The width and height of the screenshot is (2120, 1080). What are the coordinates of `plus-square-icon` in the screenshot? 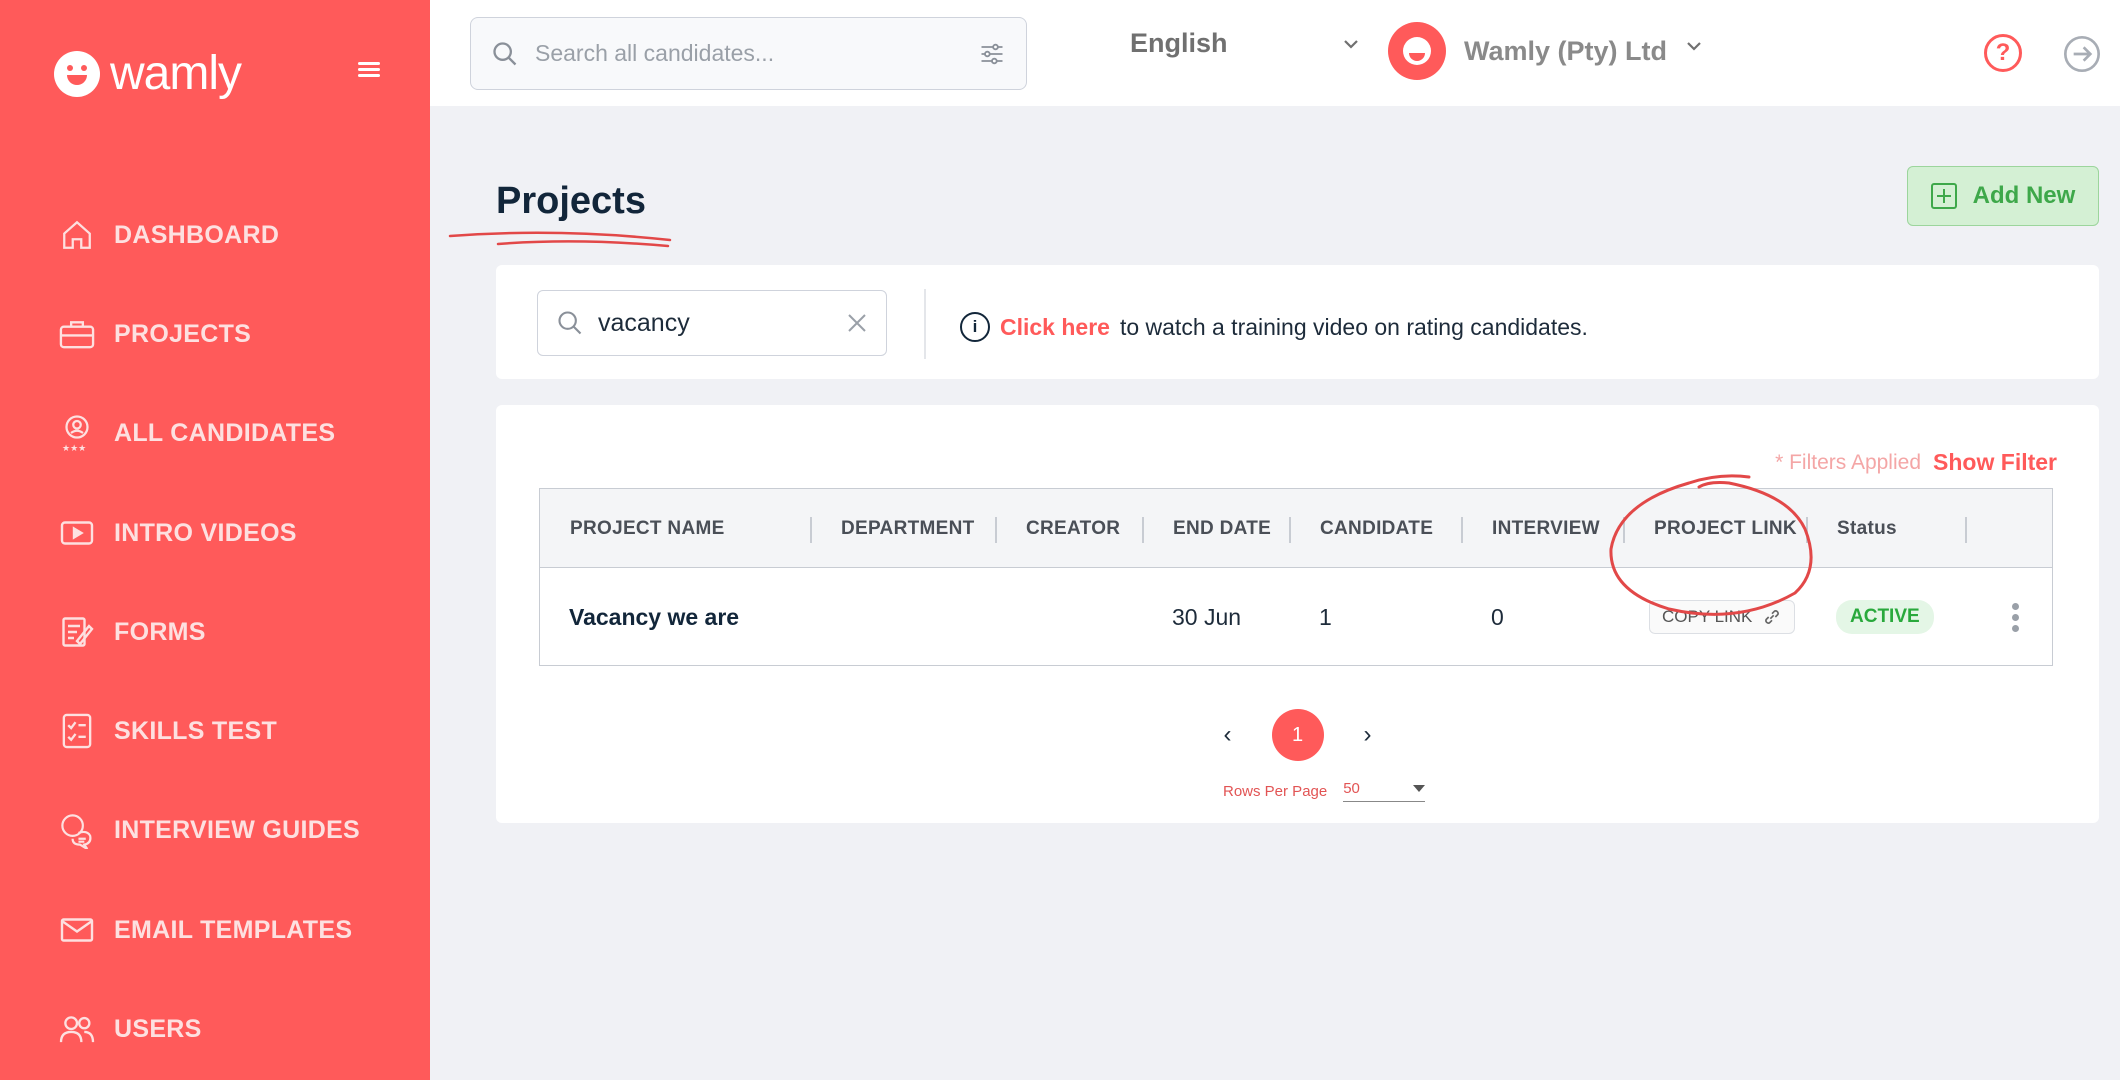 It's located at (1943, 196).